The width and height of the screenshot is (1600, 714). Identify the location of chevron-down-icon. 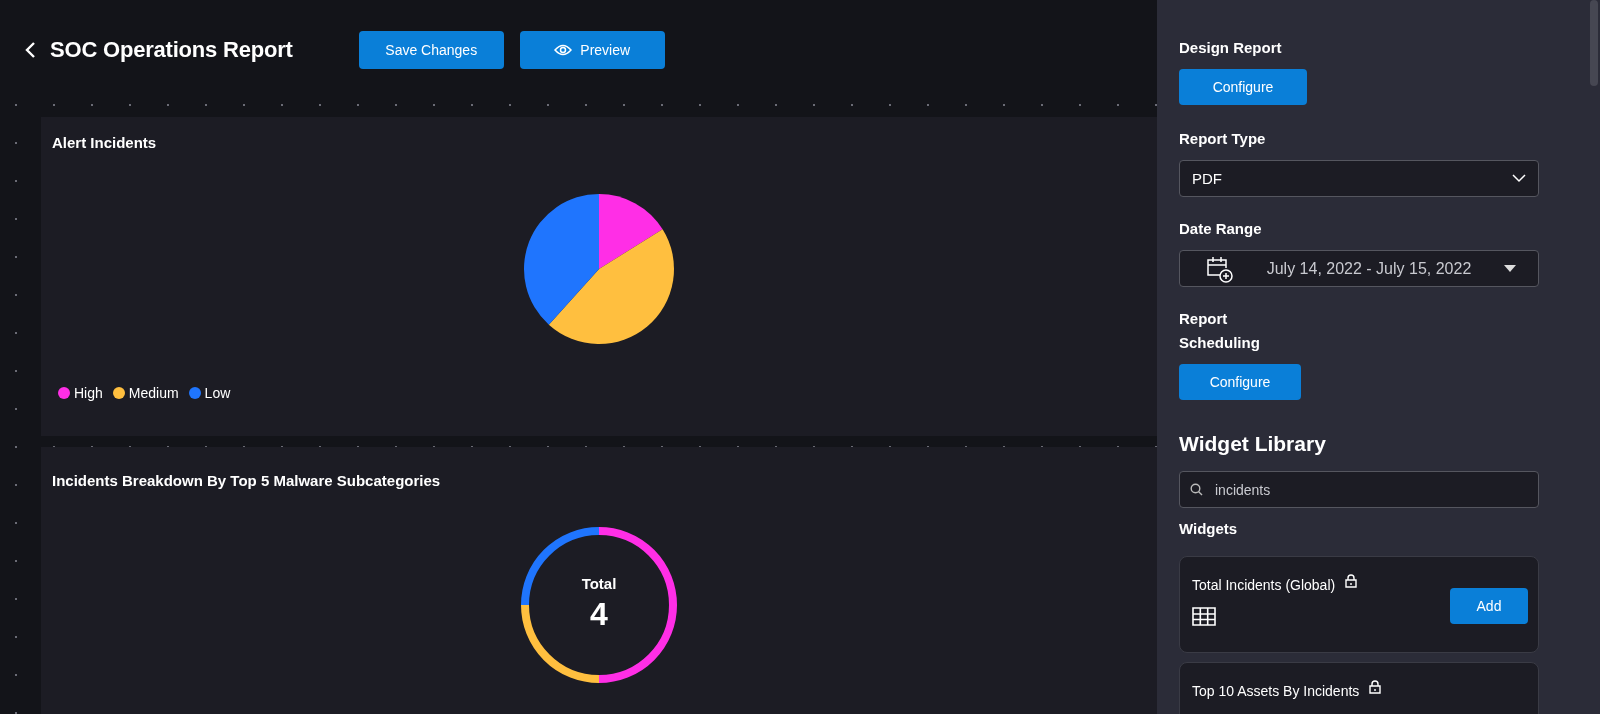
(1519, 178).